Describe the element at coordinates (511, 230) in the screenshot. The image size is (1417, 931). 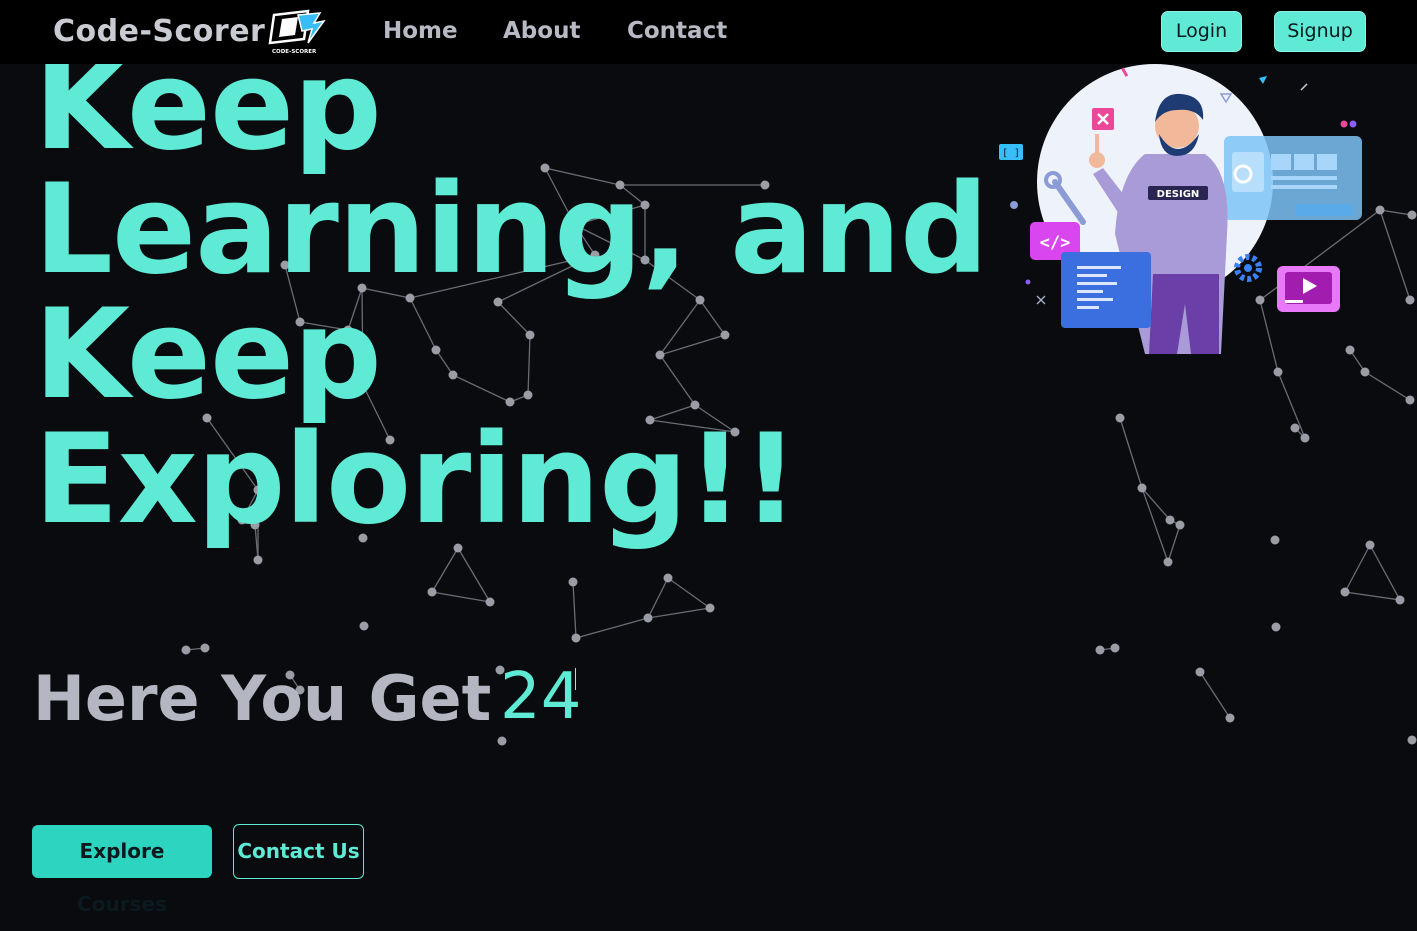
I see `hero-headline-line-2: Learning, and` at that location.